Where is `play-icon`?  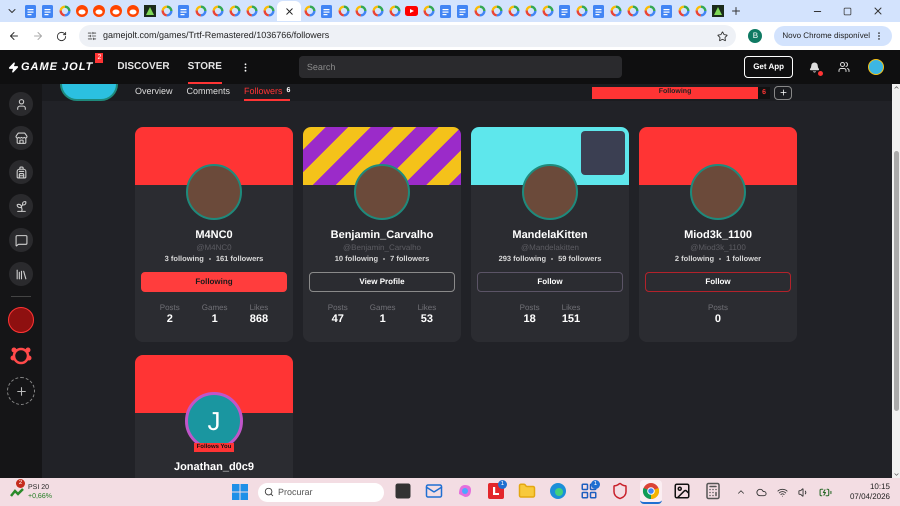 play-icon is located at coordinates (411, 11).